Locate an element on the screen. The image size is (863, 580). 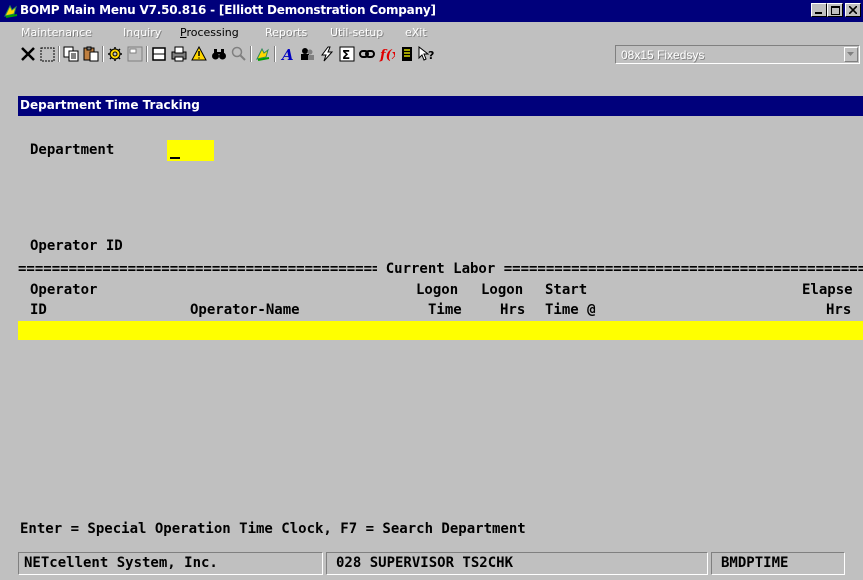
chevron-down-icon is located at coordinates (850, 54).